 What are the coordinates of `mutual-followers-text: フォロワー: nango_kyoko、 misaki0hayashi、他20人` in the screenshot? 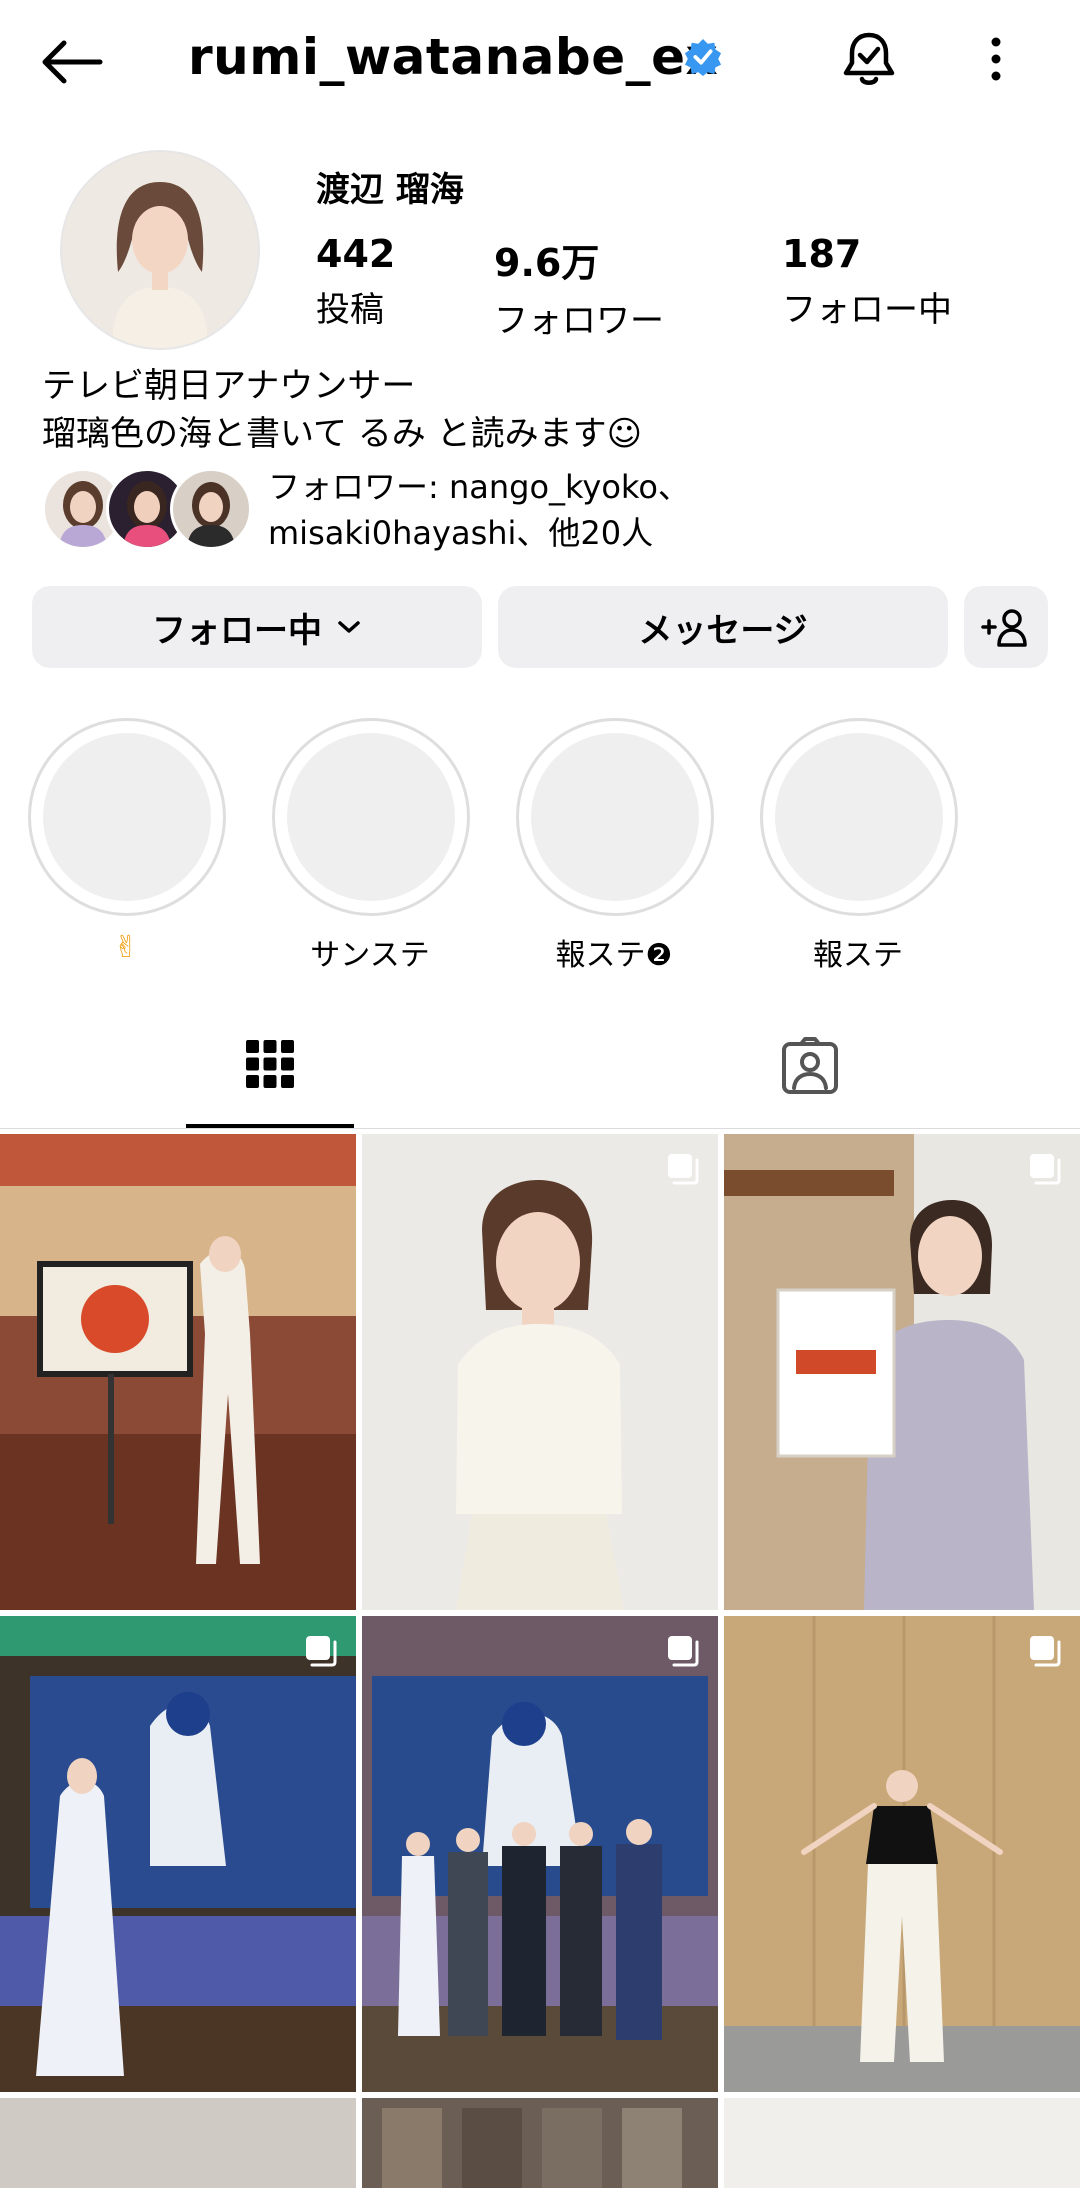 It's located at (479, 510).